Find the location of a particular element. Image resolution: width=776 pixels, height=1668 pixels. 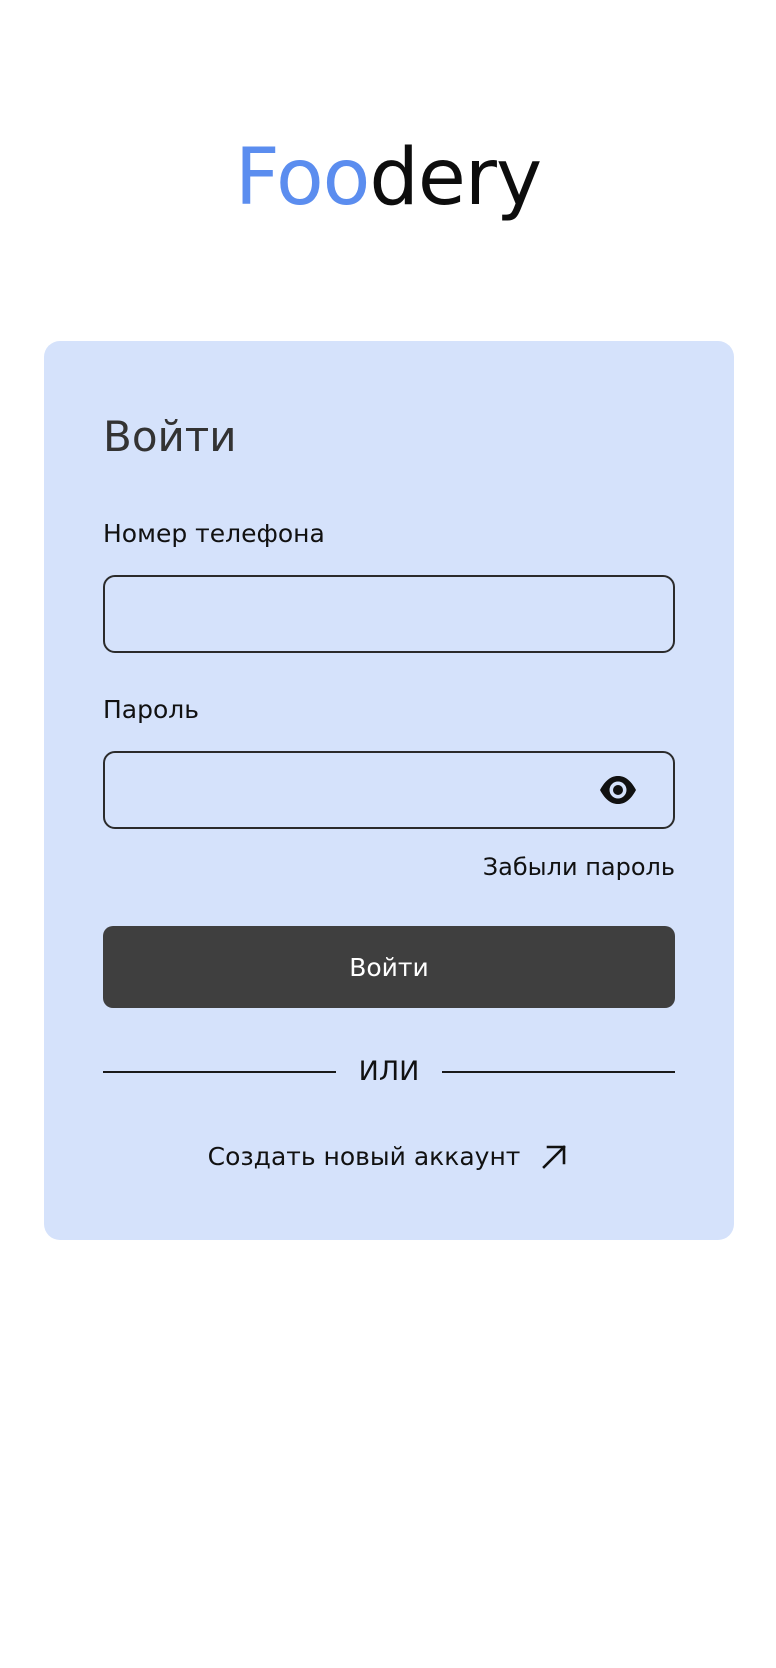

phone-label: Номер телефона is located at coordinates (214, 533).